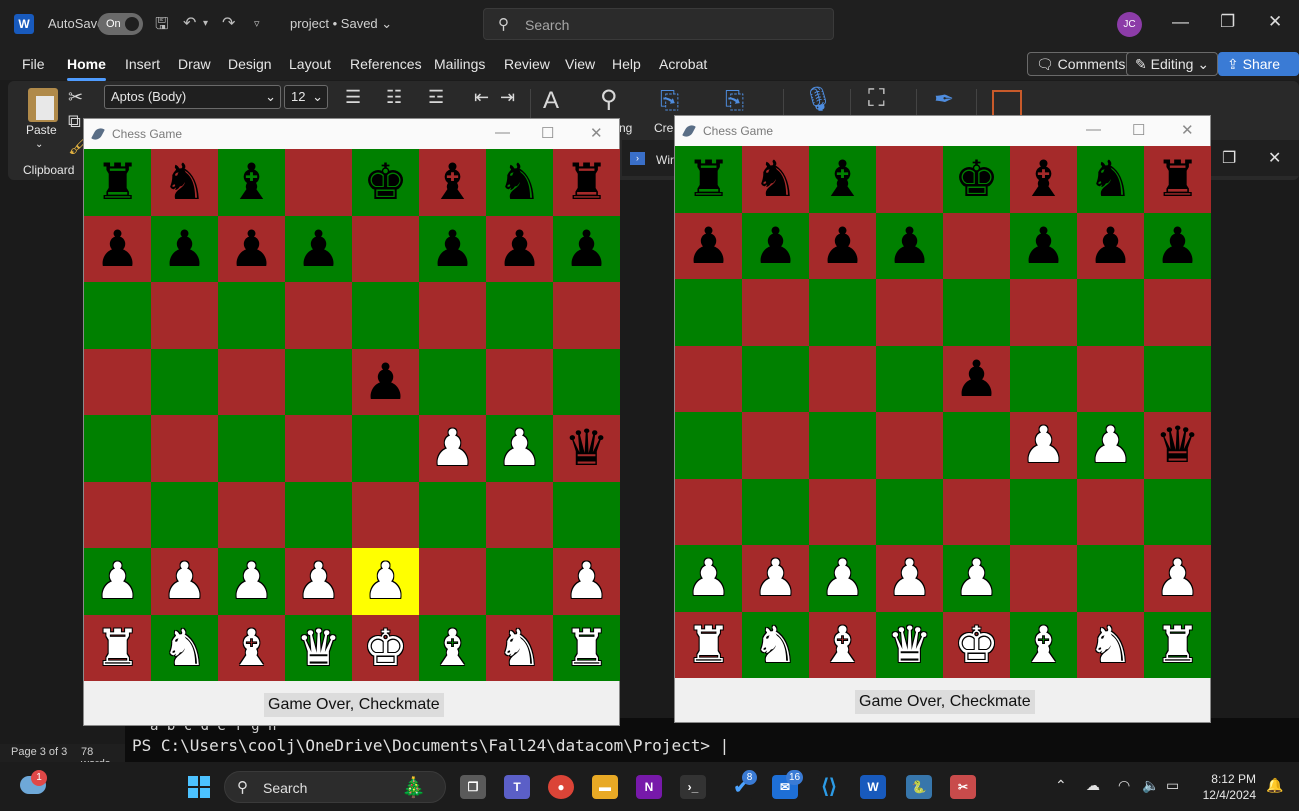 Image resolution: width=1299 pixels, height=811 pixels. I want to click on customize-toolbar-icon: ▿, so click(257, 23).